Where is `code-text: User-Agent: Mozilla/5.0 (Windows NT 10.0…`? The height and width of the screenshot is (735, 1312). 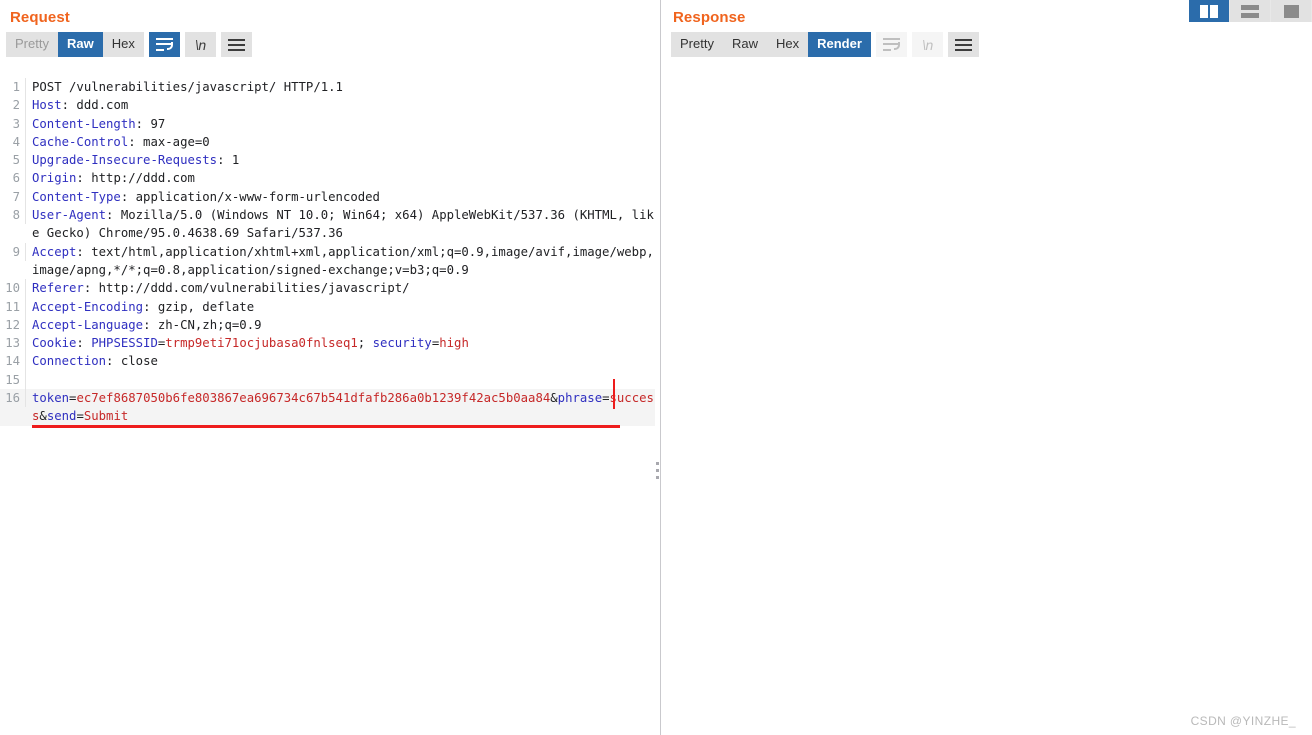 code-text: User-Agent: Mozilla/5.0 (Windows NT 10.0… is located at coordinates (343, 224).